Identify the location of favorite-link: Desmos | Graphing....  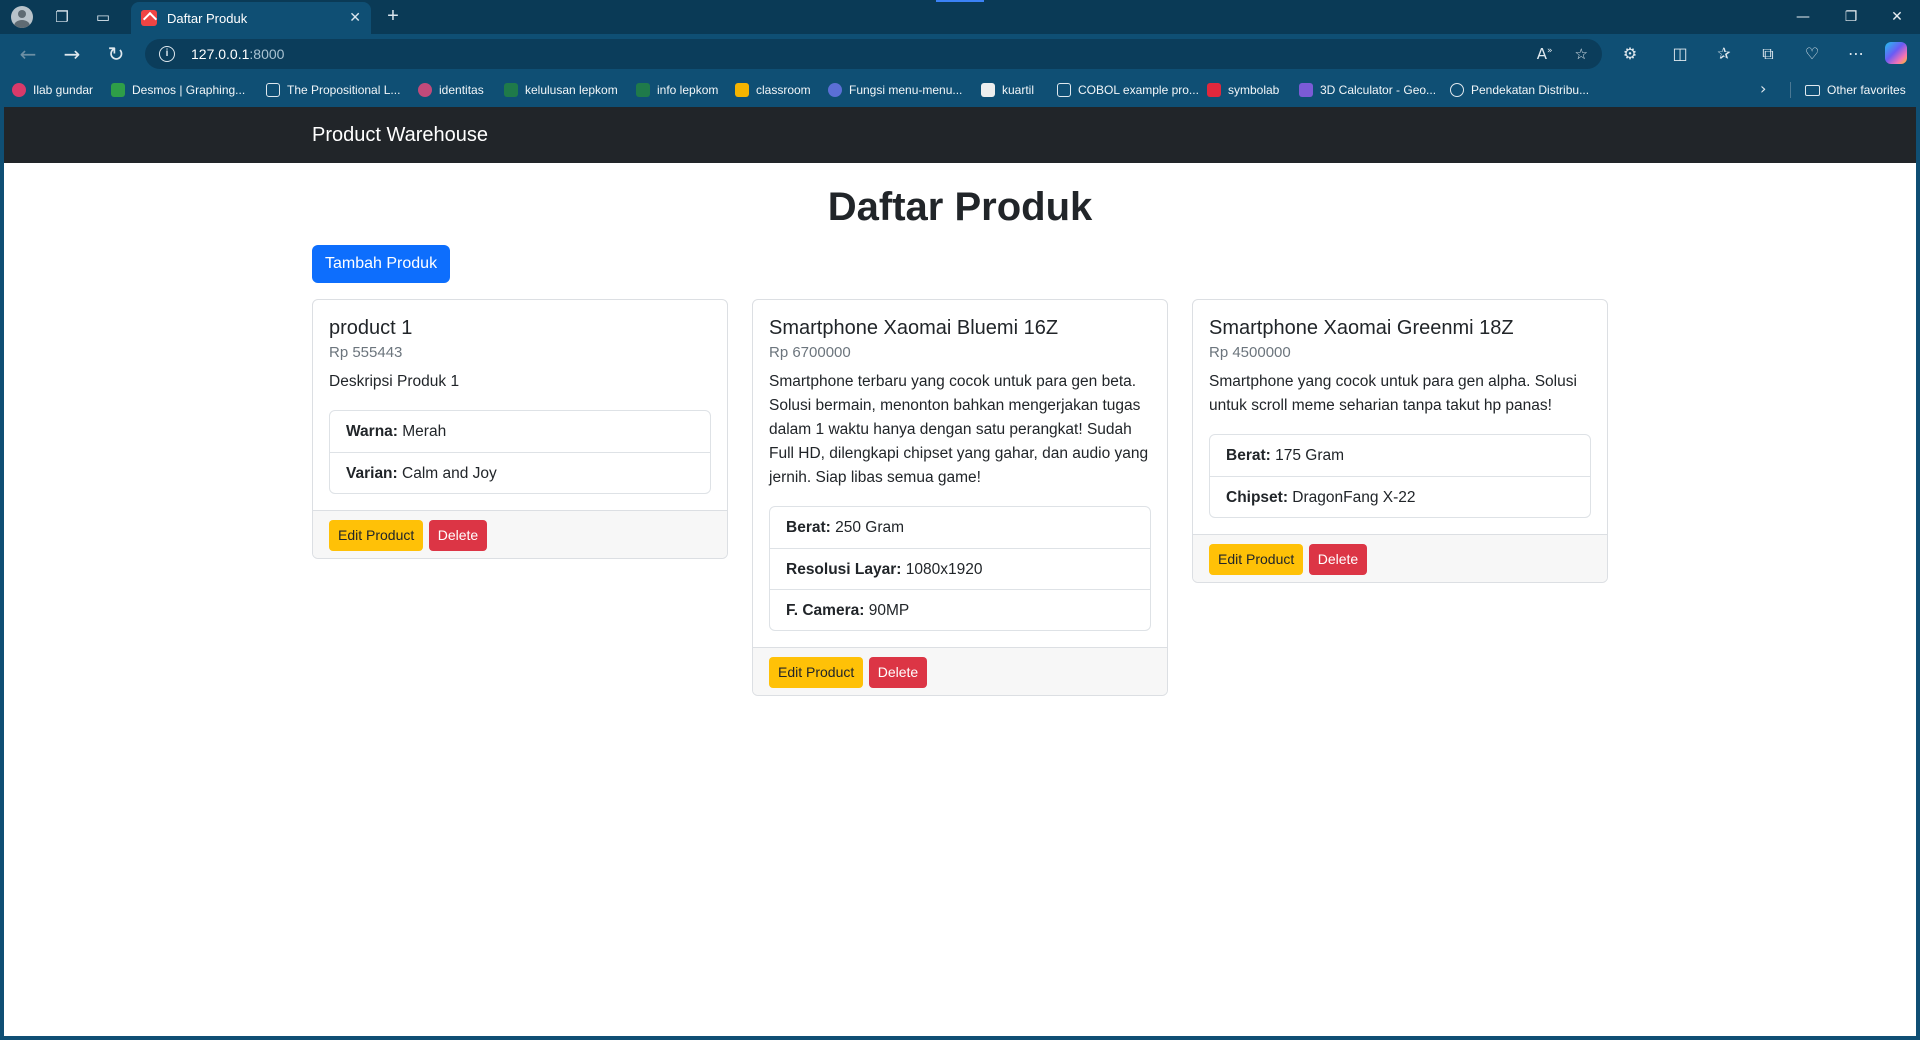
(178, 90).